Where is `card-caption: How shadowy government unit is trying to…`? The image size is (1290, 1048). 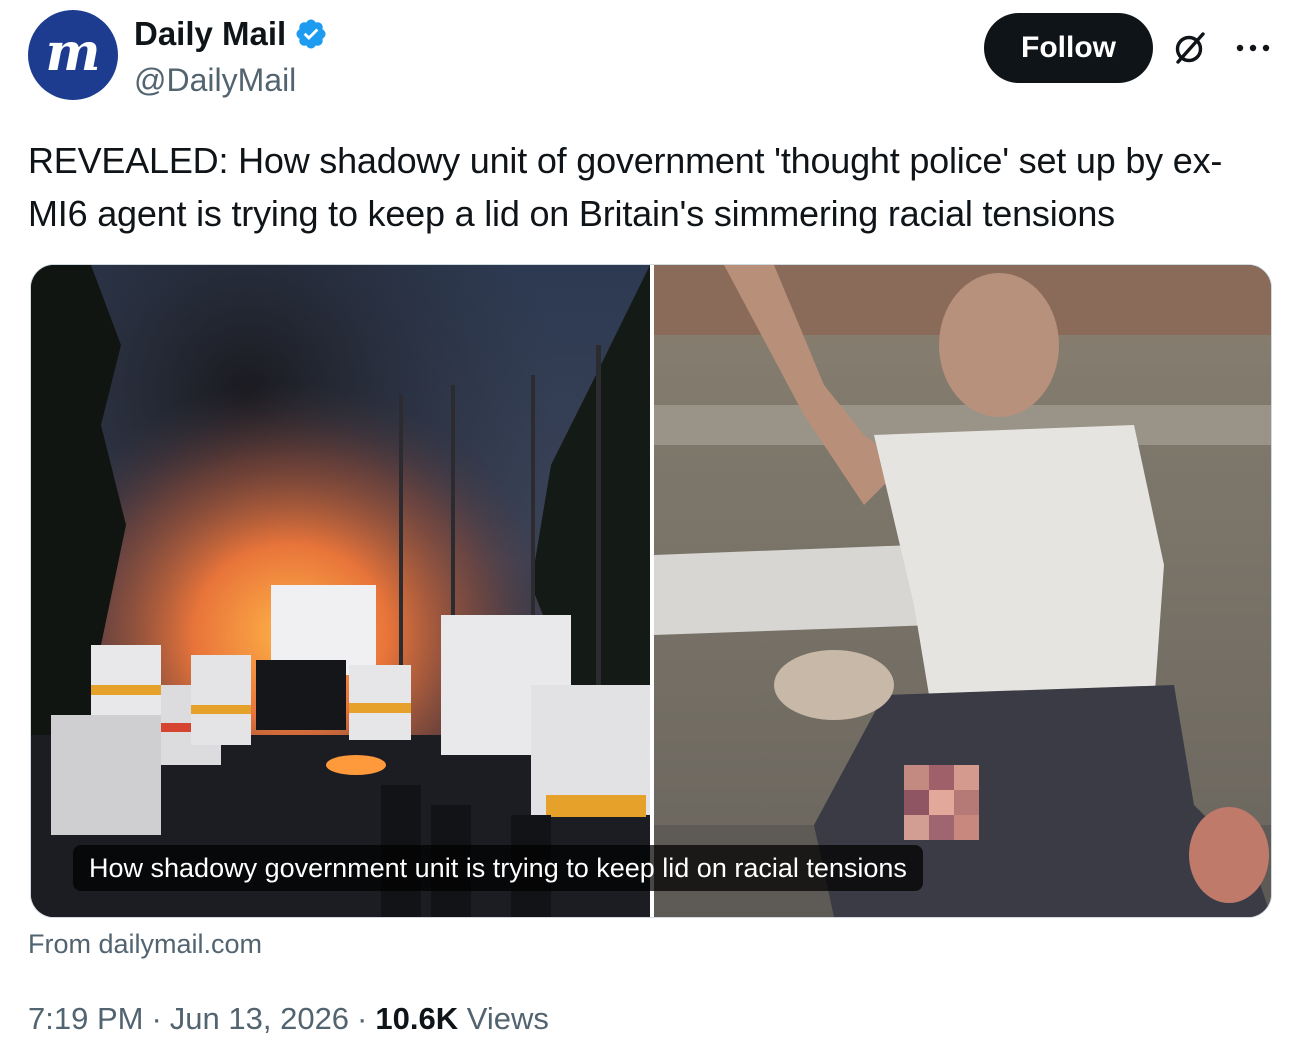 card-caption: How shadowy government unit is trying to… is located at coordinates (498, 868).